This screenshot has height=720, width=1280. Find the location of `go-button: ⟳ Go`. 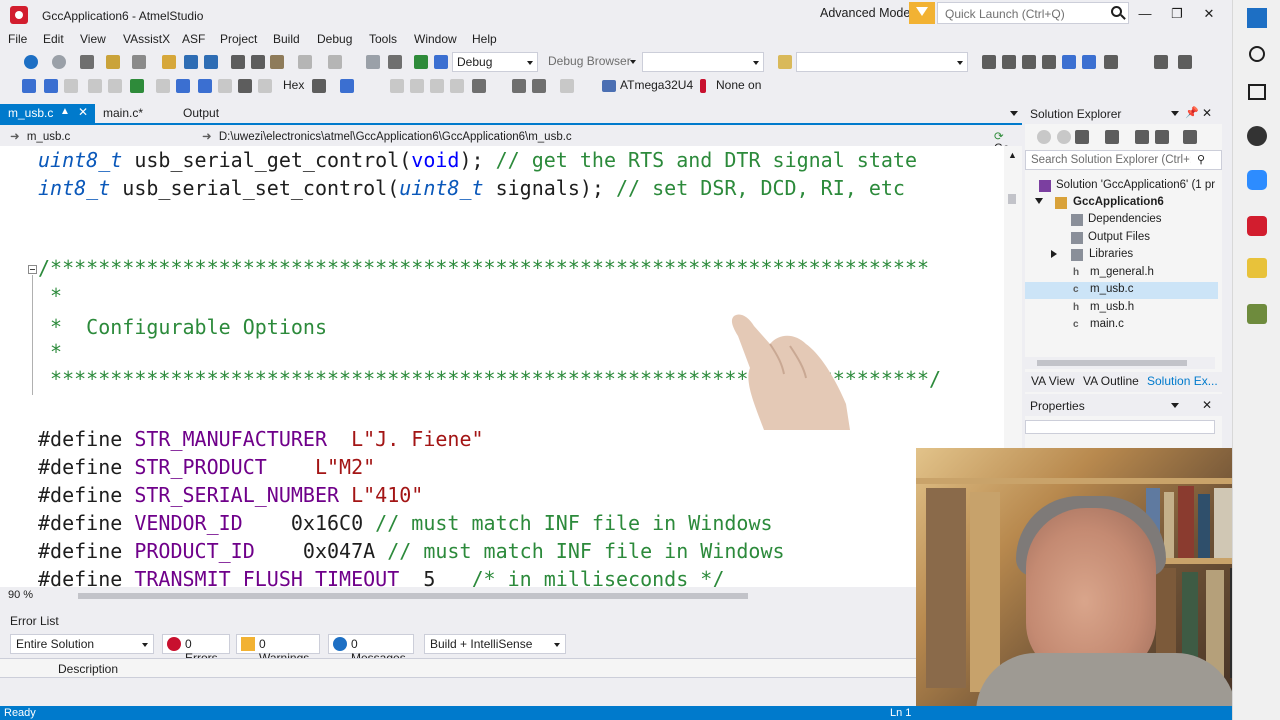

go-button: ⟳ Go is located at coordinates (1006, 141).